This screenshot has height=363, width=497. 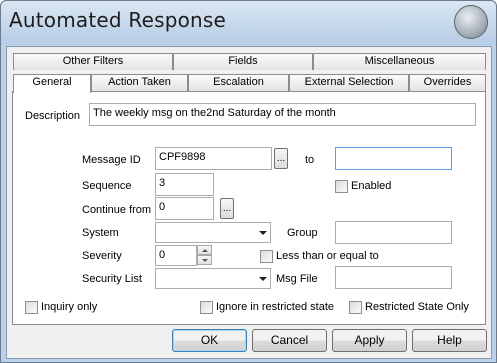 I want to click on ignore-restricted-checkbox: Ignore in restricted state, so click(x=267, y=308).